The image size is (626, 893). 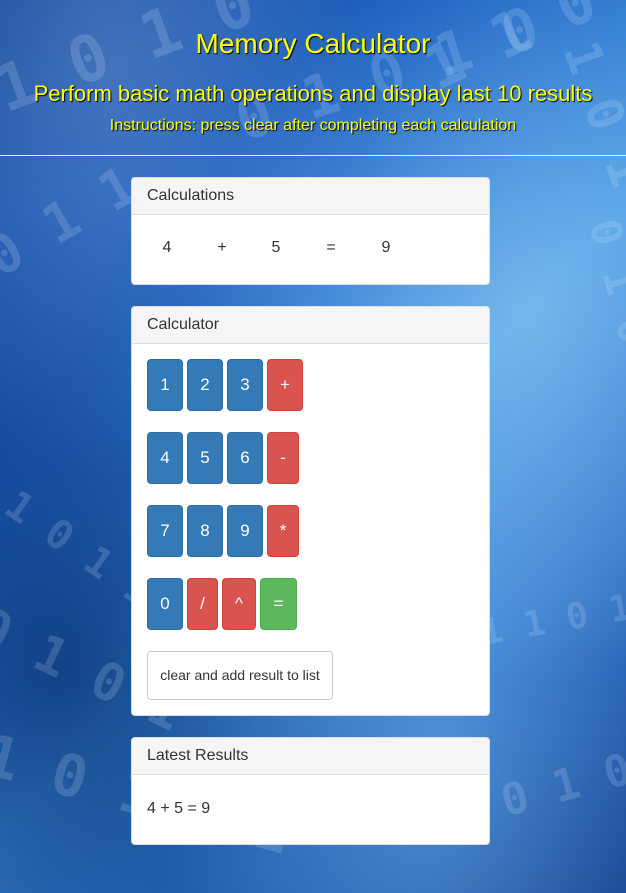 What do you see at coordinates (310, 756) in the screenshot?
I see `latest-results-heading: Latest Results` at bounding box center [310, 756].